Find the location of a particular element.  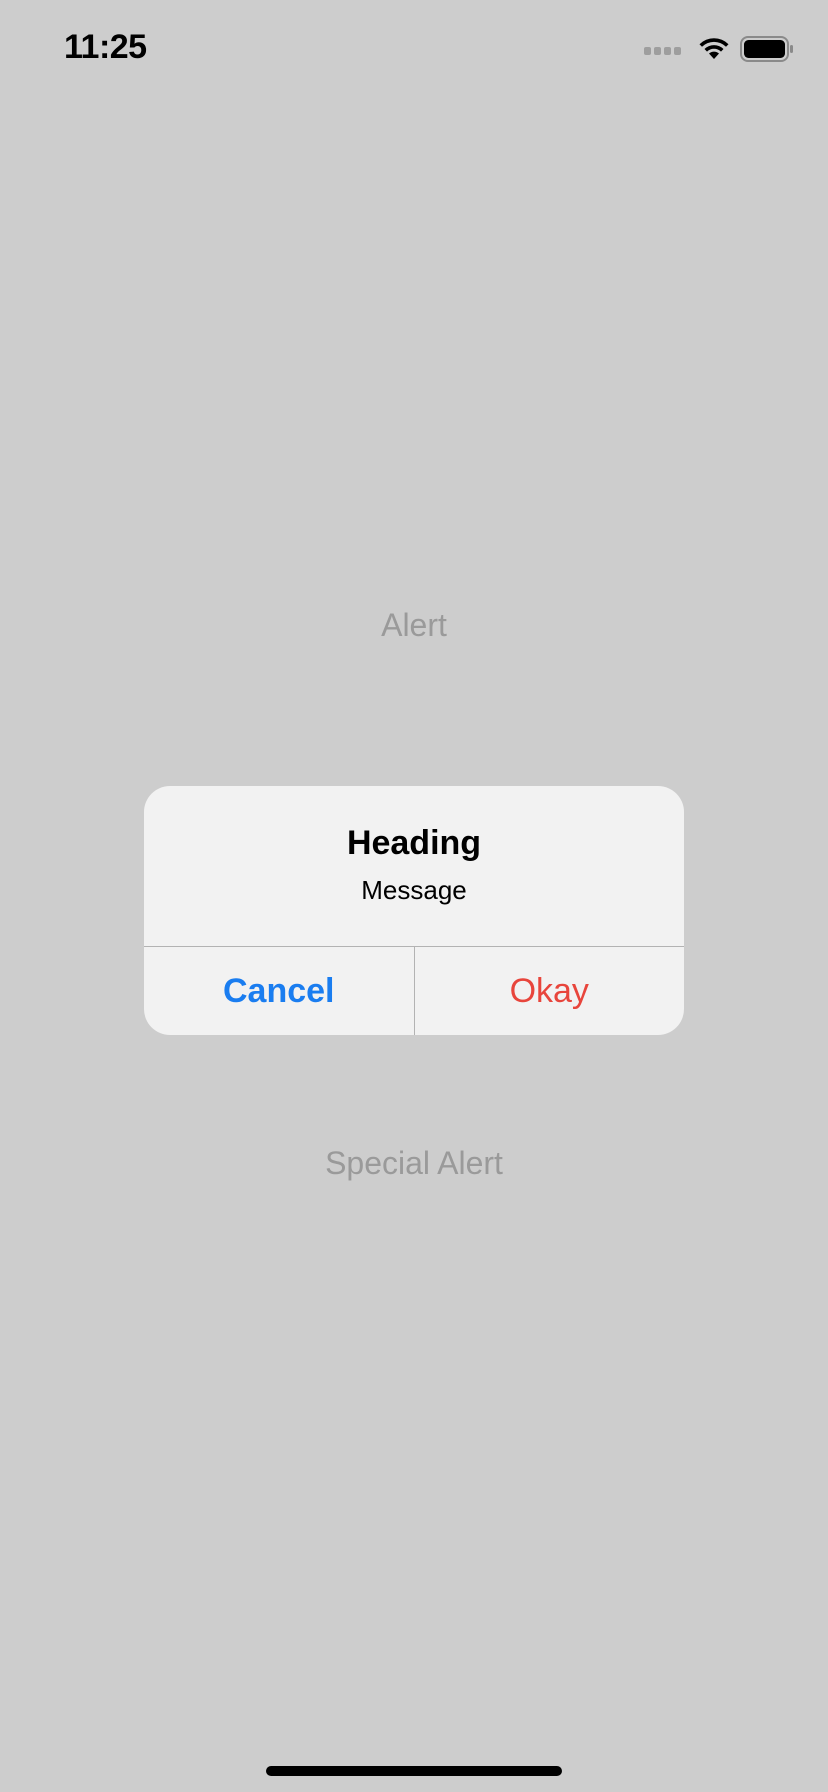

wifi-icon is located at coordinates (714, 49).